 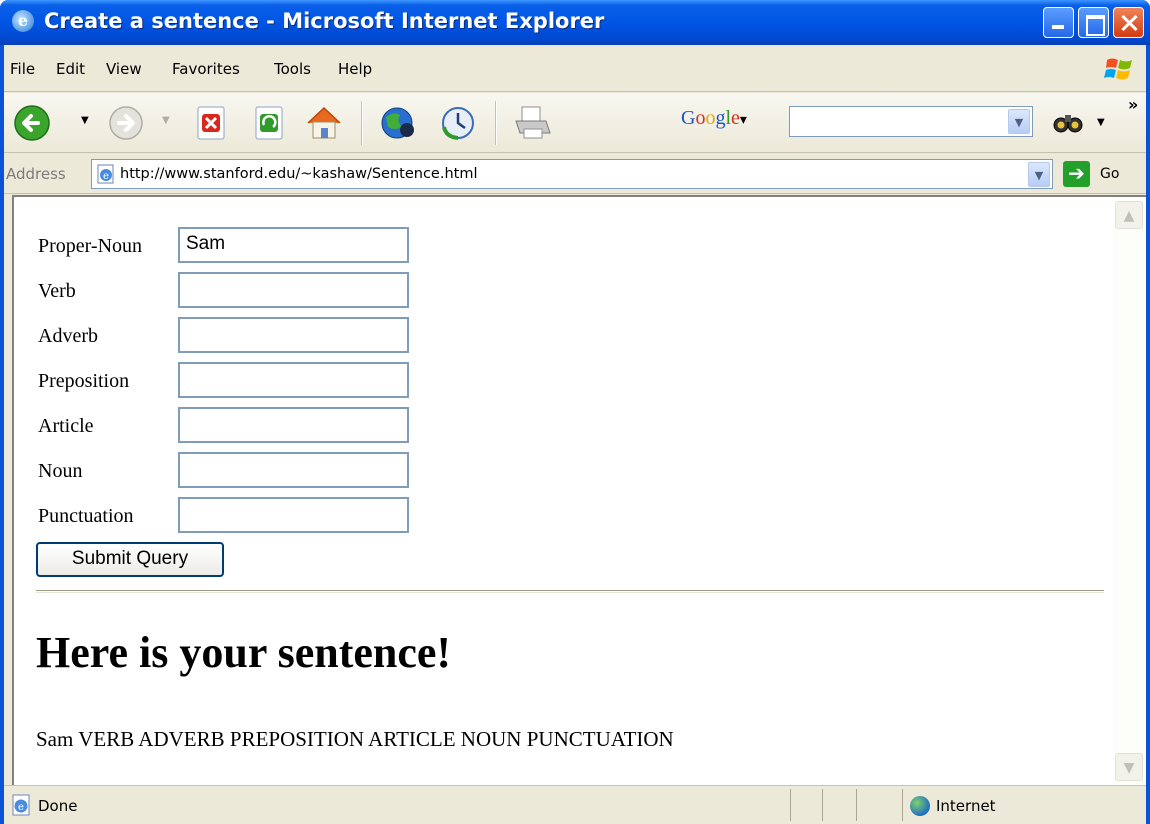 What do you see at coordinates (244, 652) in the screenshot?
I see `result-heading: Here is your sentence!` at bounding box center [244, 652].